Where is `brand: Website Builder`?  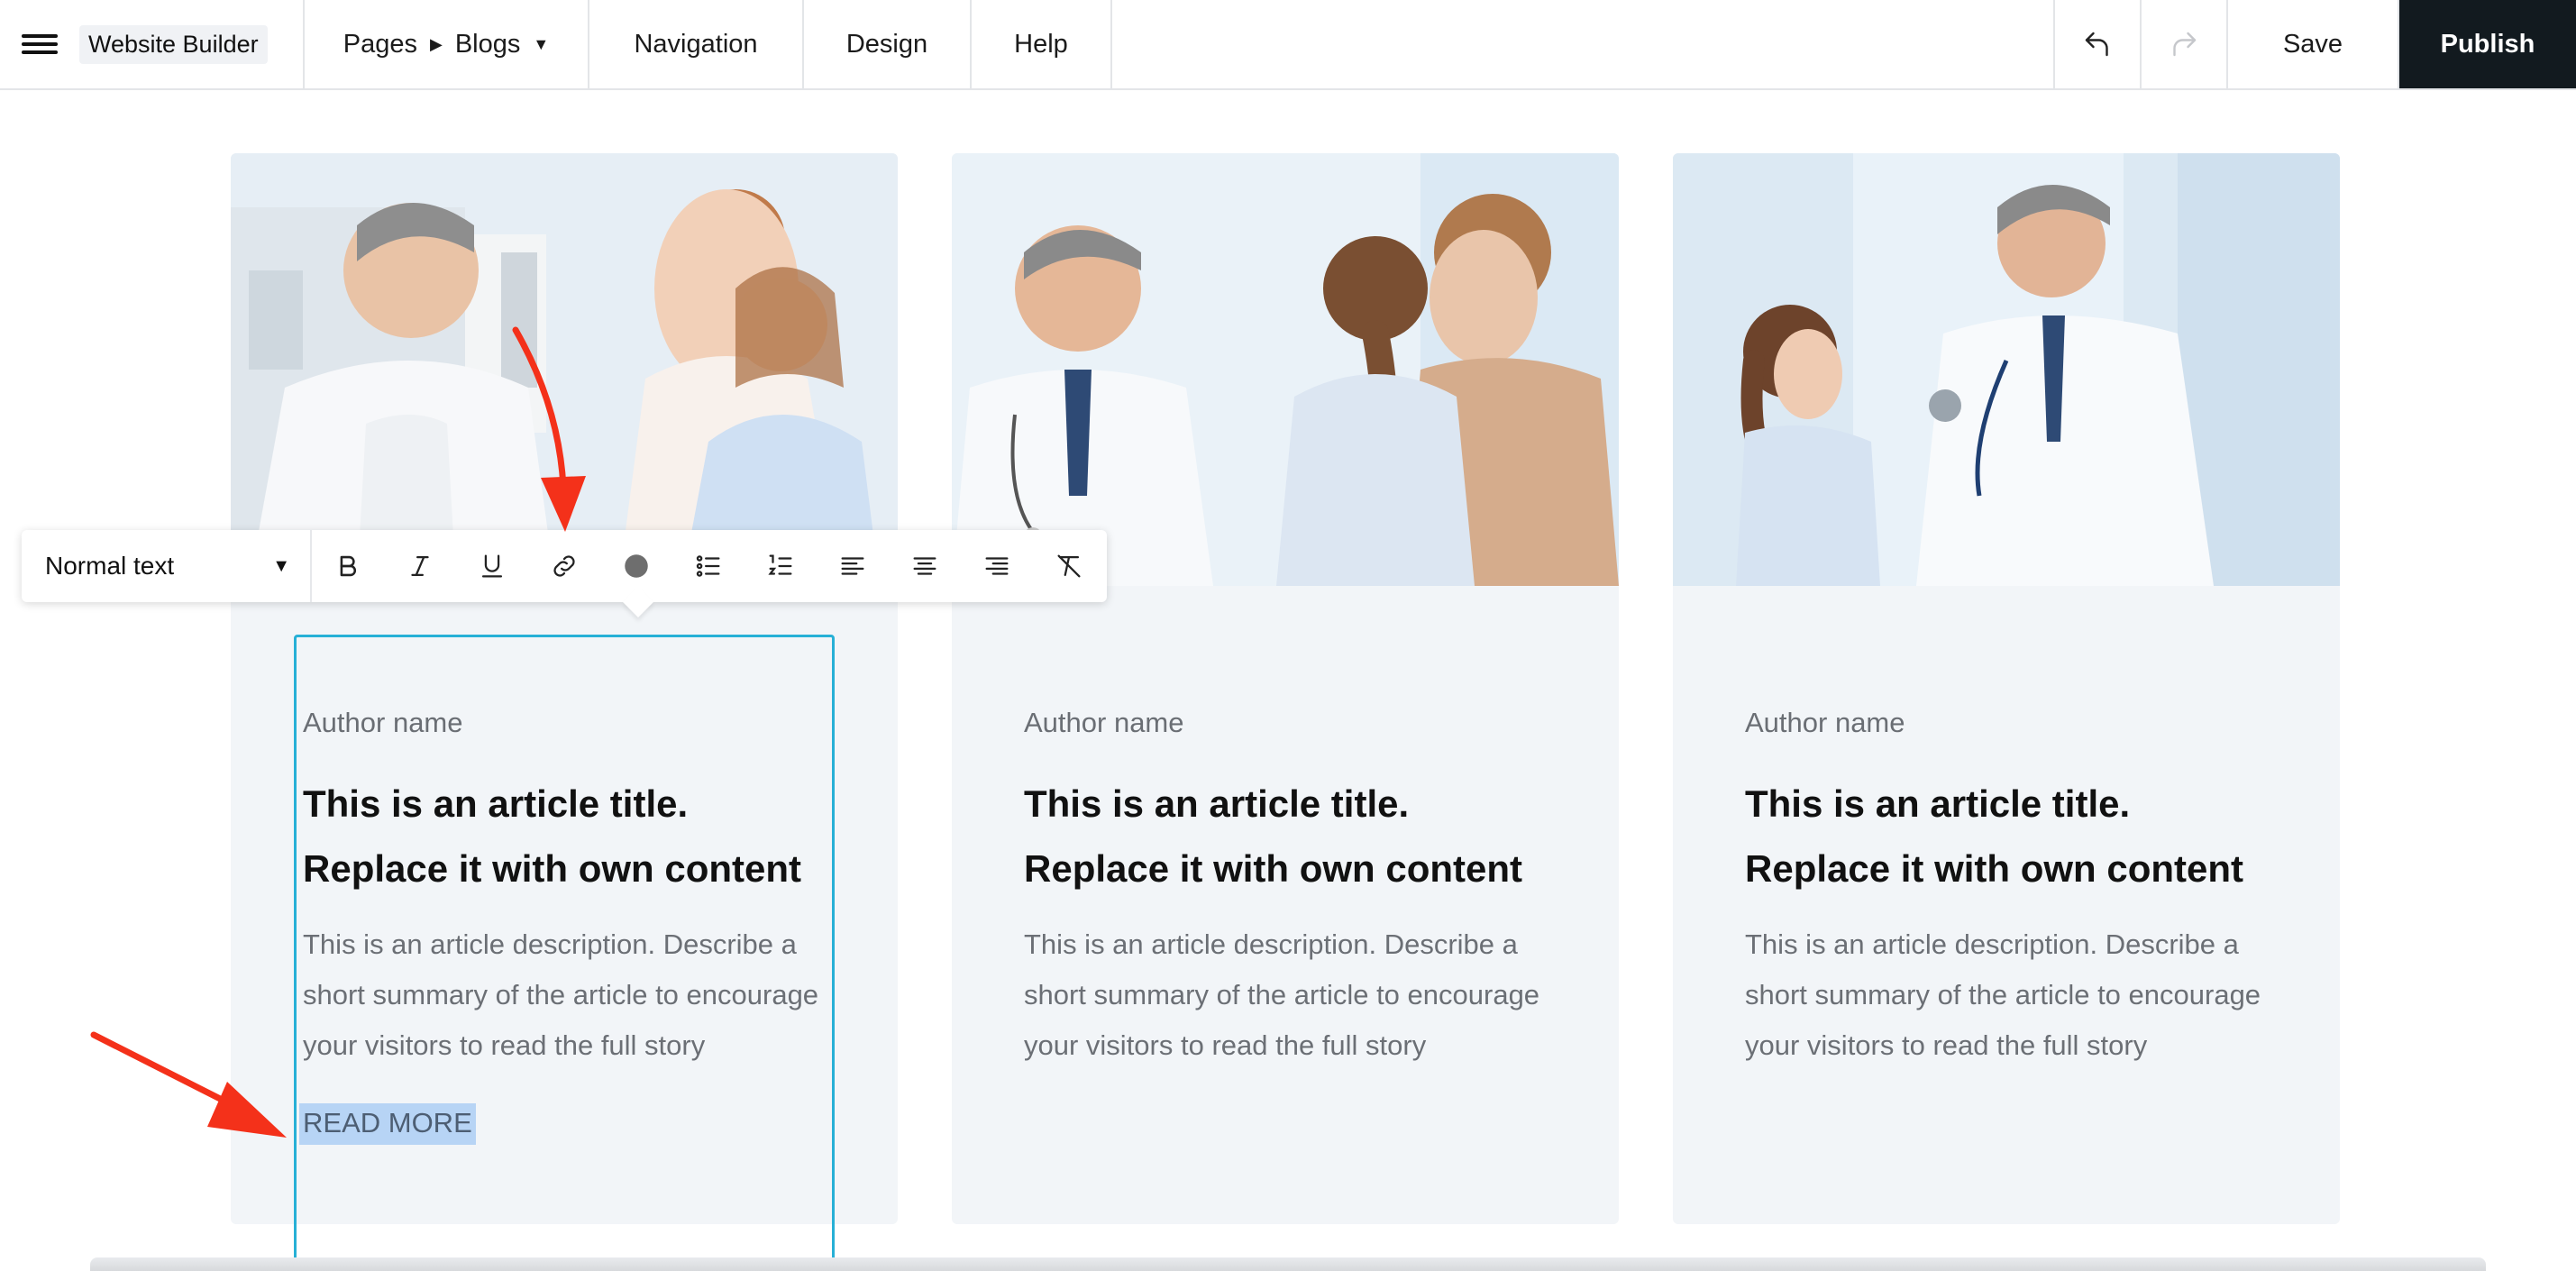 brand: Website Builder is located at coordinates (192, 44).